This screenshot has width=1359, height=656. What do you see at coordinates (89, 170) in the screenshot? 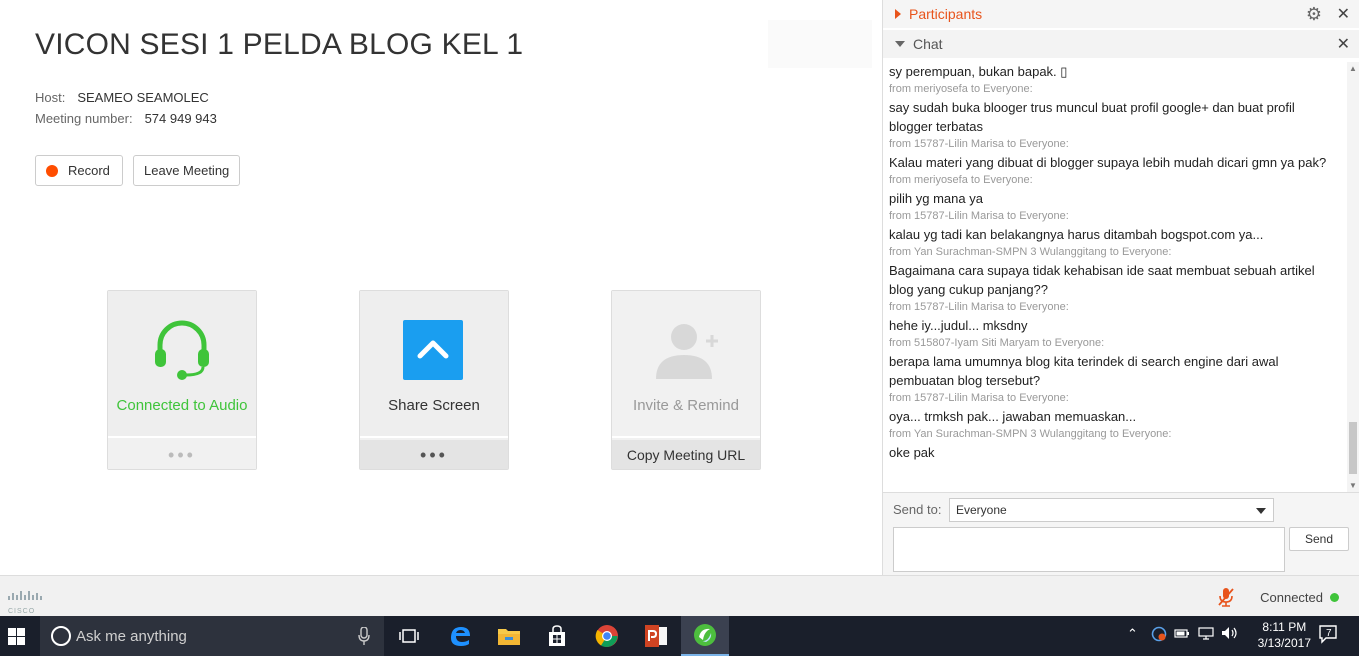
I see `record-label: Record` at bounding box center [89, 170].